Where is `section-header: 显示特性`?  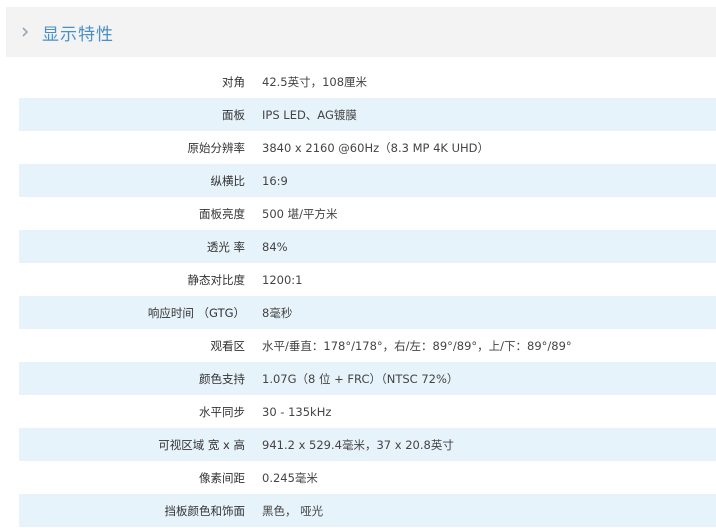 section-header: 显示特性 is located at coordinates (361, 32).